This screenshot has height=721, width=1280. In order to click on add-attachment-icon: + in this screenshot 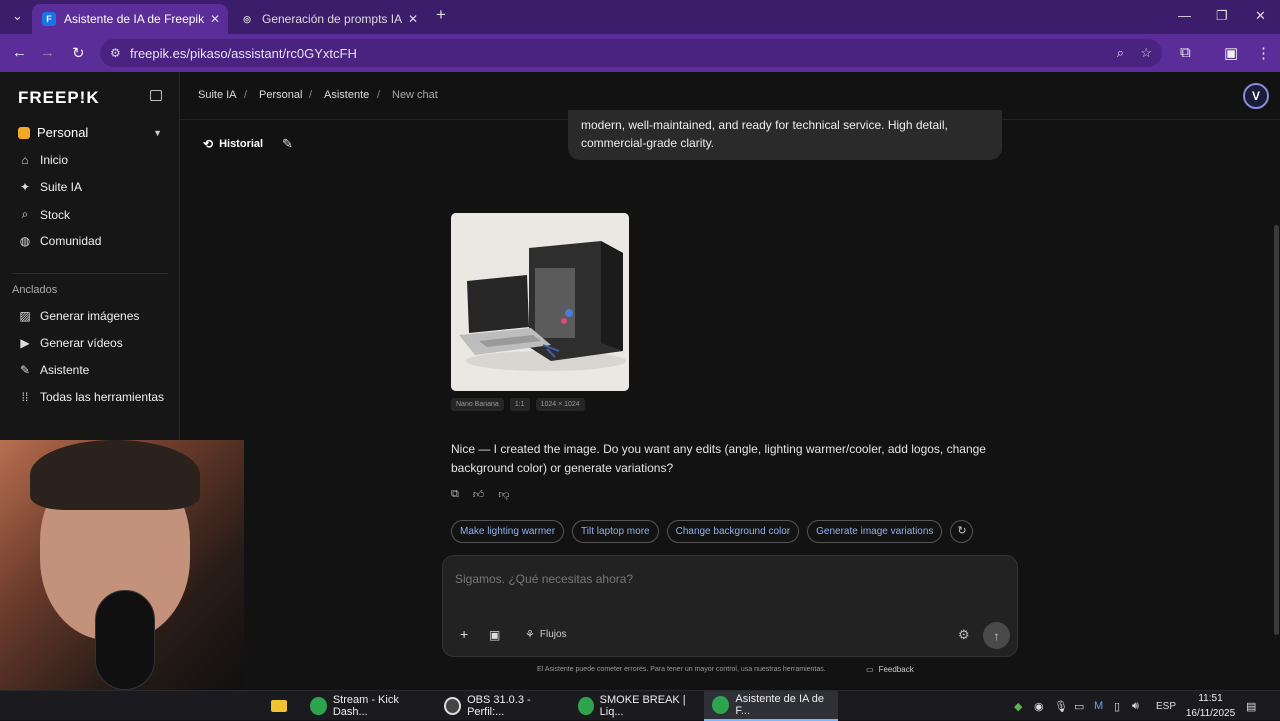, I will do `click(464, 634)`.